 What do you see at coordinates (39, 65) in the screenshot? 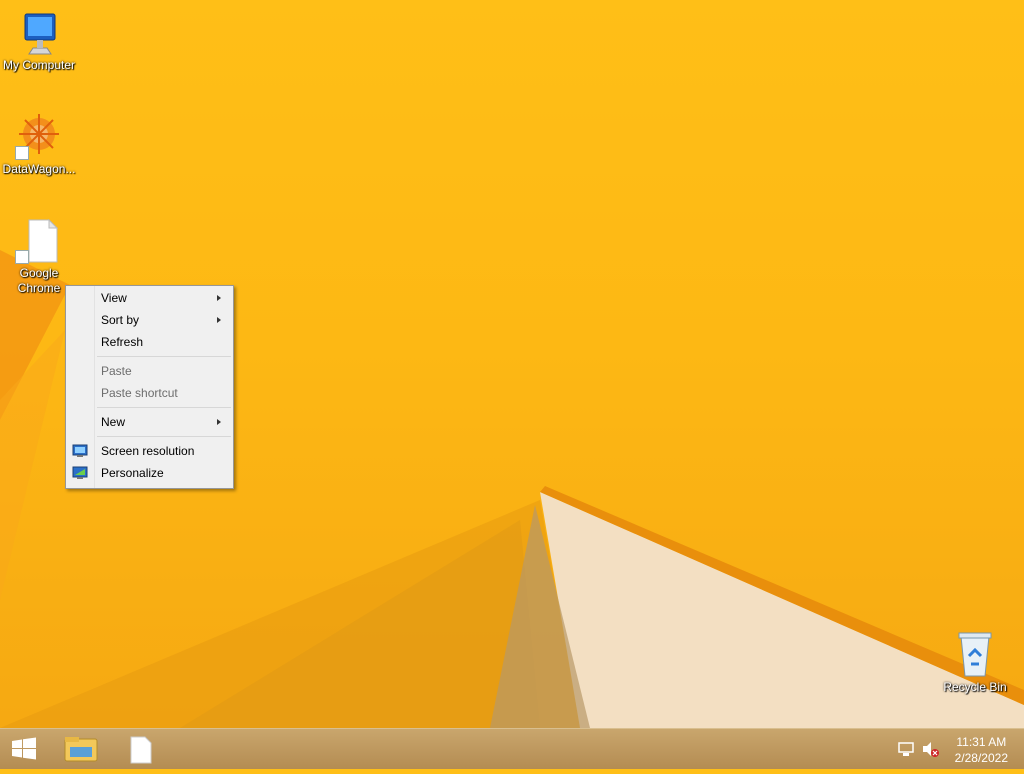
I see `my-computer-label: My Computer` at bounding box center [39, 65].